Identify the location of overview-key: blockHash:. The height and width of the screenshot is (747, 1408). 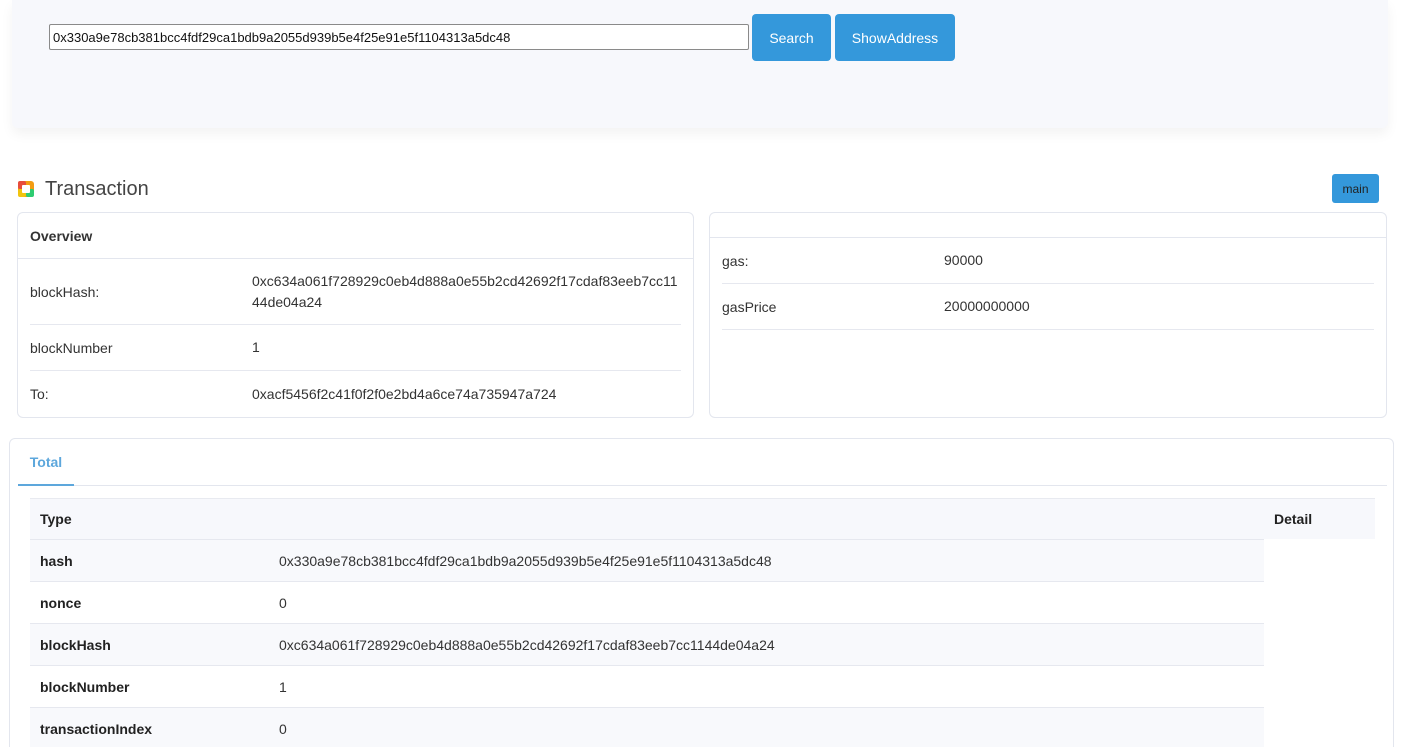
(65, 291).